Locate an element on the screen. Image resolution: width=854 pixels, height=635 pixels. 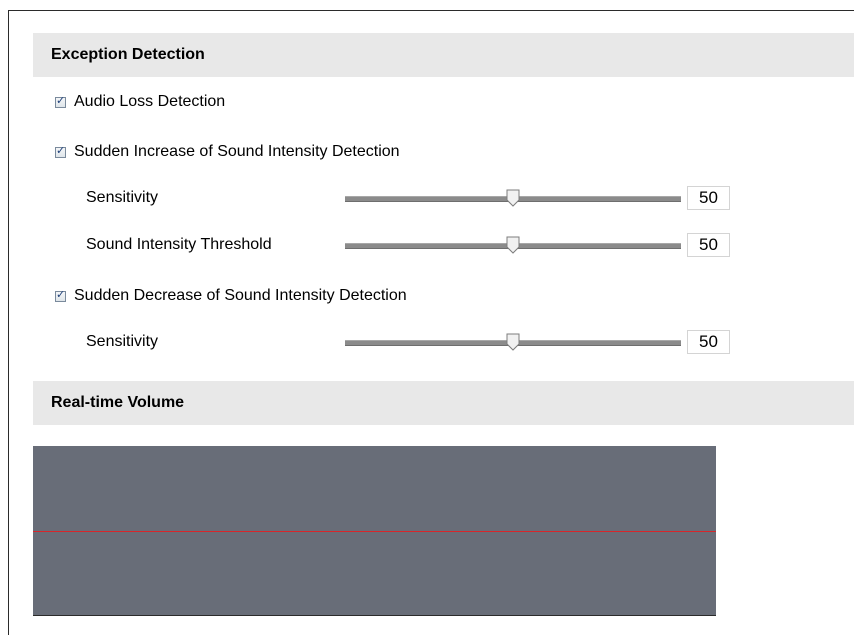
sound-intensity-threshold-slider is located at coordinates (513, 245).